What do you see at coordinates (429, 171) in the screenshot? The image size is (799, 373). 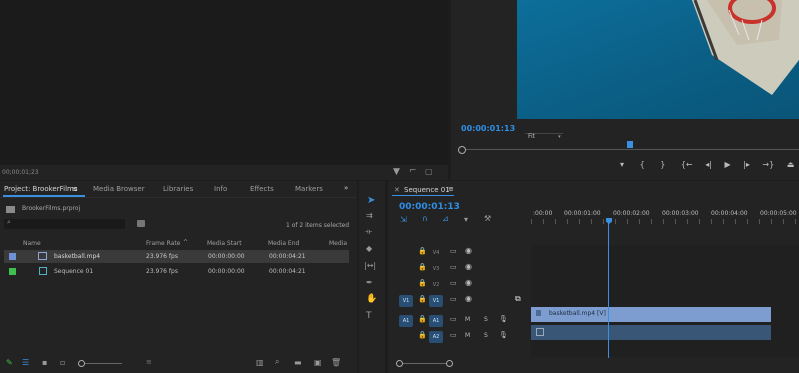 I see `export-frame-icon: ▢` at bounding box center [429, 171].